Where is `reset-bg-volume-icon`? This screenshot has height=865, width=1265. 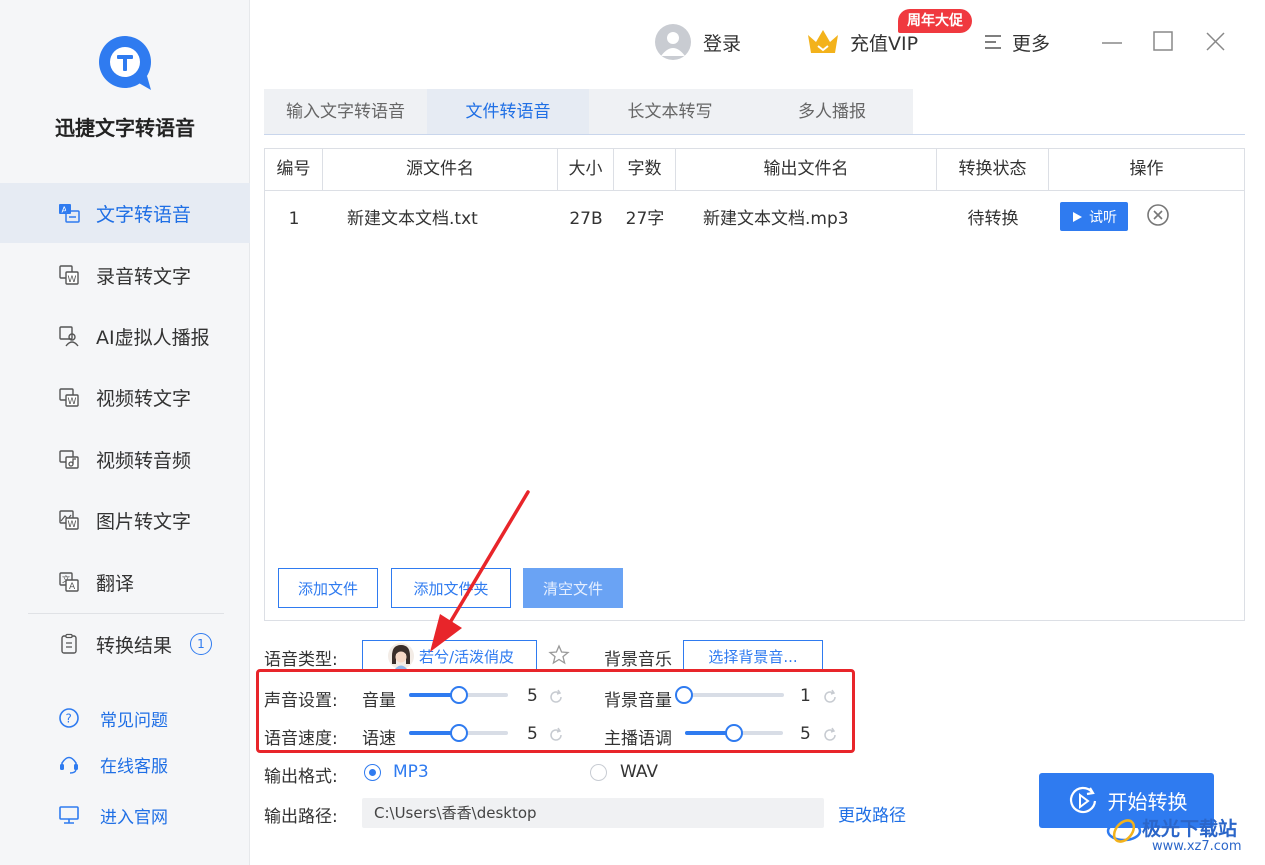 reset-bg-volume-icon is located at coordinates (830, 697).